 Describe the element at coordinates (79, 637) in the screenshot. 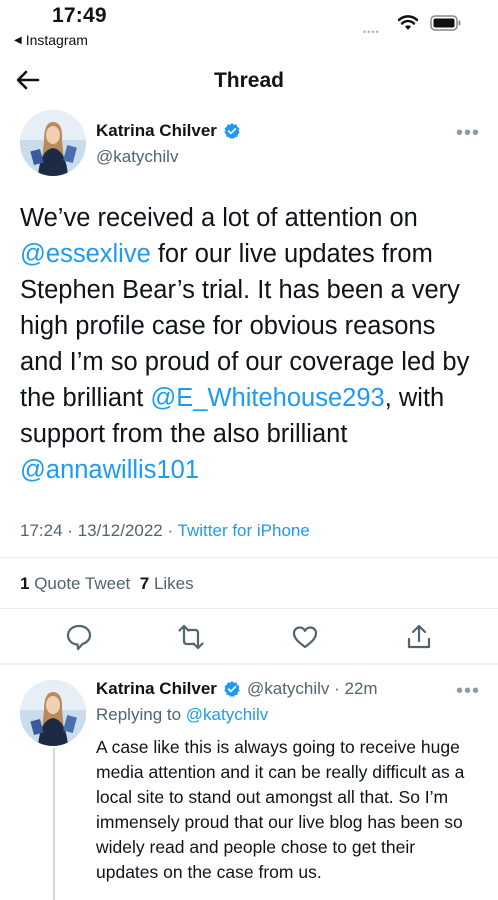

I see `reply-icon` at that location.